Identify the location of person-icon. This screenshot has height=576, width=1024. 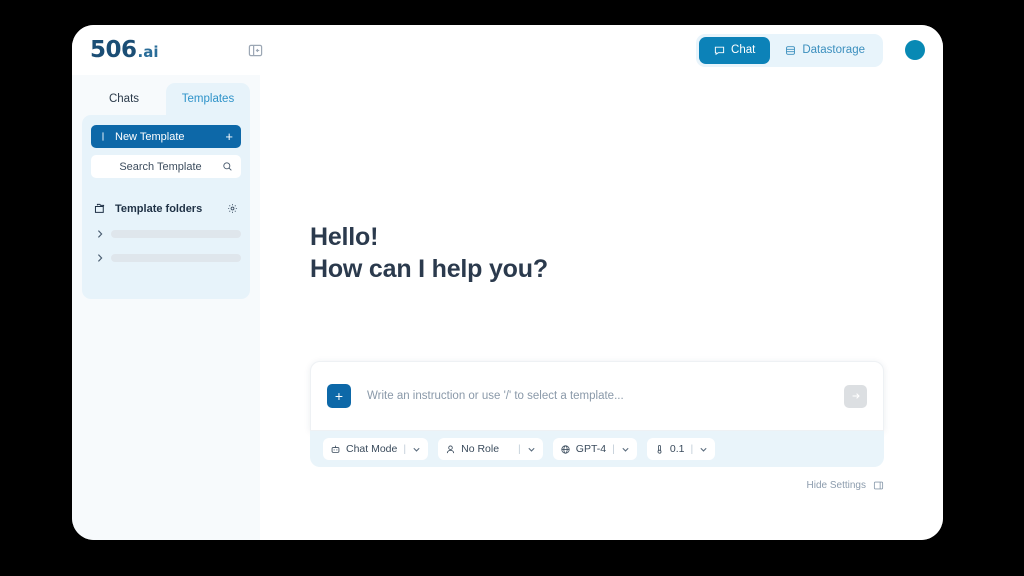
(450, 449).